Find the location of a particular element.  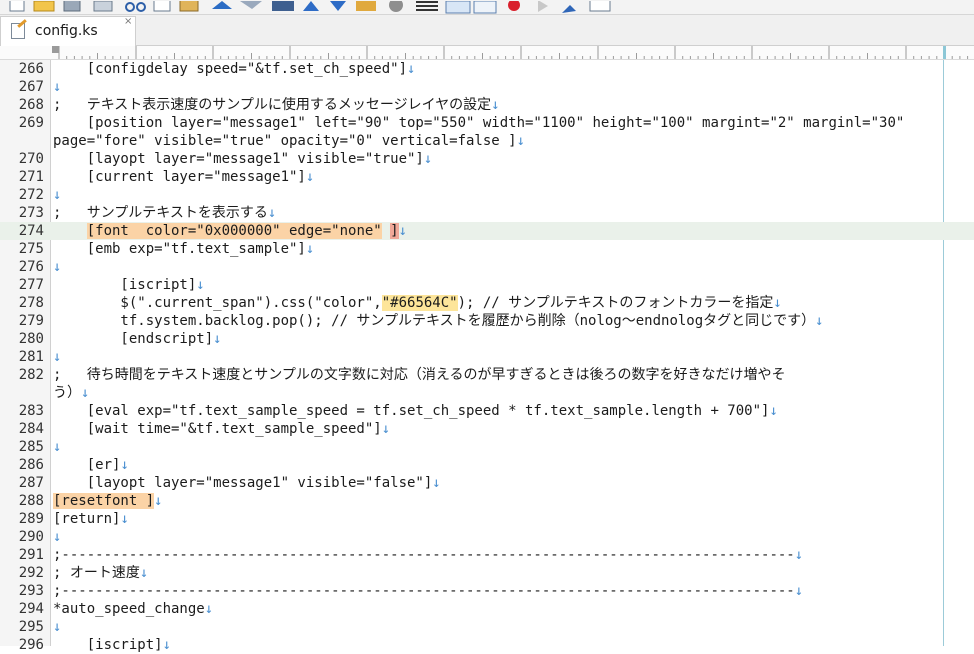

code-line: 267 ↓ is located at coordinates (487, 87).